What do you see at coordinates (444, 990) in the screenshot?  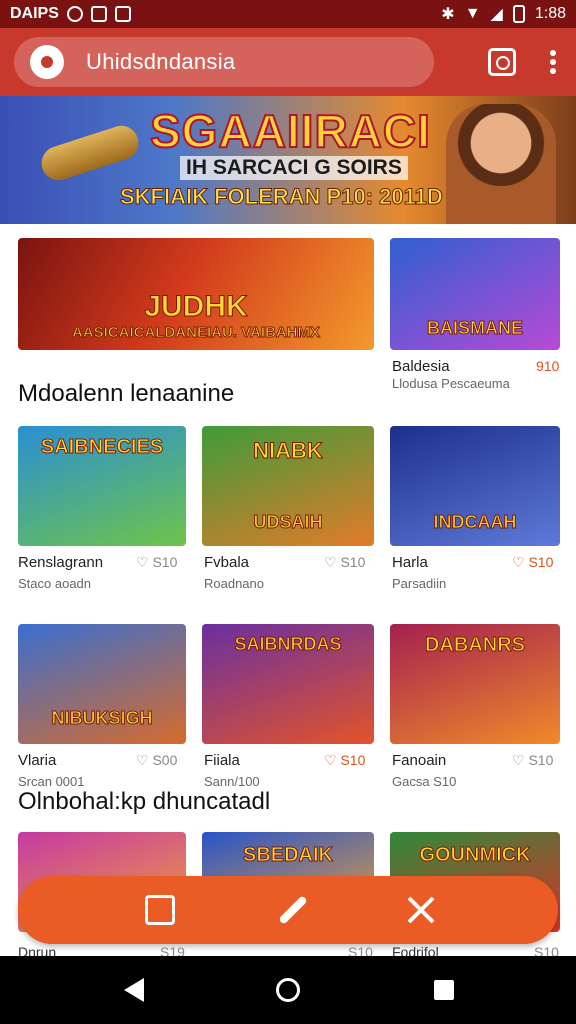 I see `recents-icon` at bounding box center [444, 990].